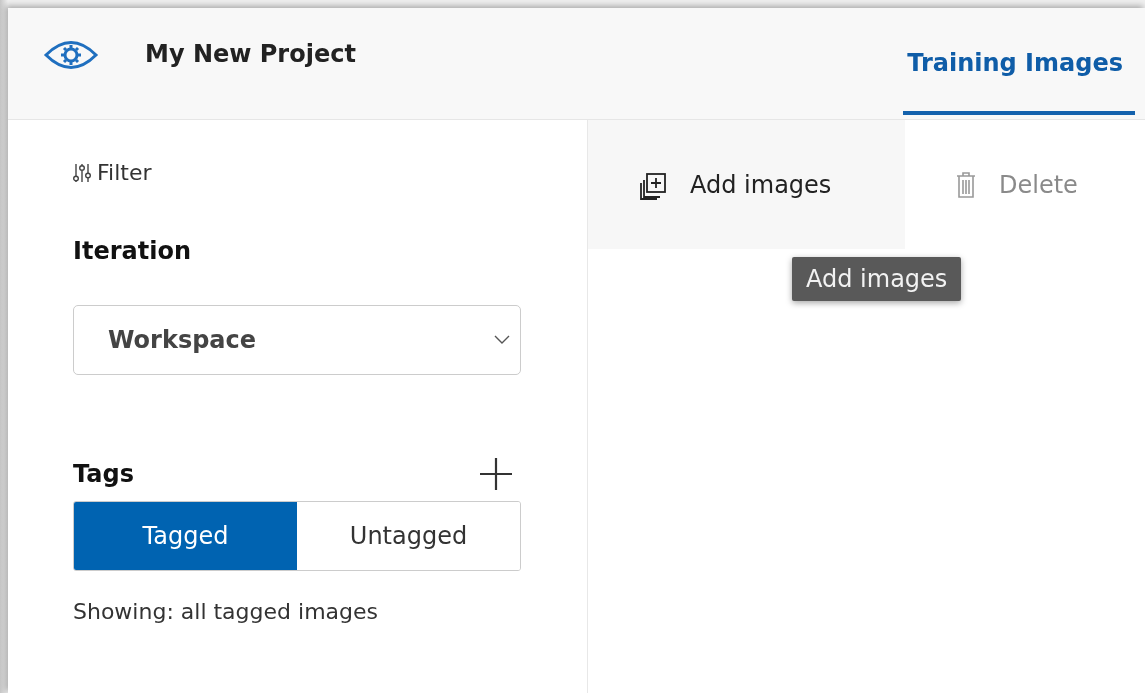 This screenshot has width=1145, height=693. What do you see at coordinates (225, 611) in the screenshot?
I see `status-text: Showing: all tagged images` at bounding box center [225, 611].